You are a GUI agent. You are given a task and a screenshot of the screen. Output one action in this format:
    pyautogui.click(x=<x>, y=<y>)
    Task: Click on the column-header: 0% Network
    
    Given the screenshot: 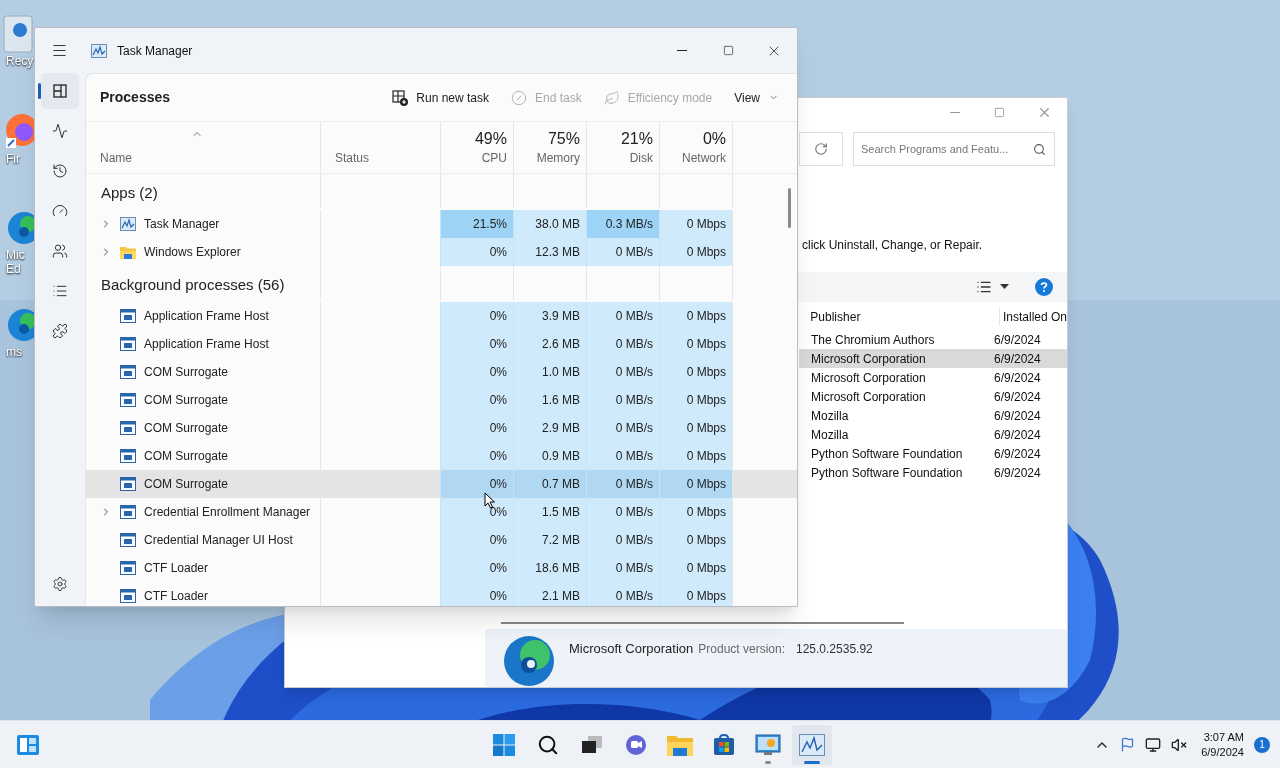 What is the action you would take?
    pyautogui.click(x=695, y=147)
    